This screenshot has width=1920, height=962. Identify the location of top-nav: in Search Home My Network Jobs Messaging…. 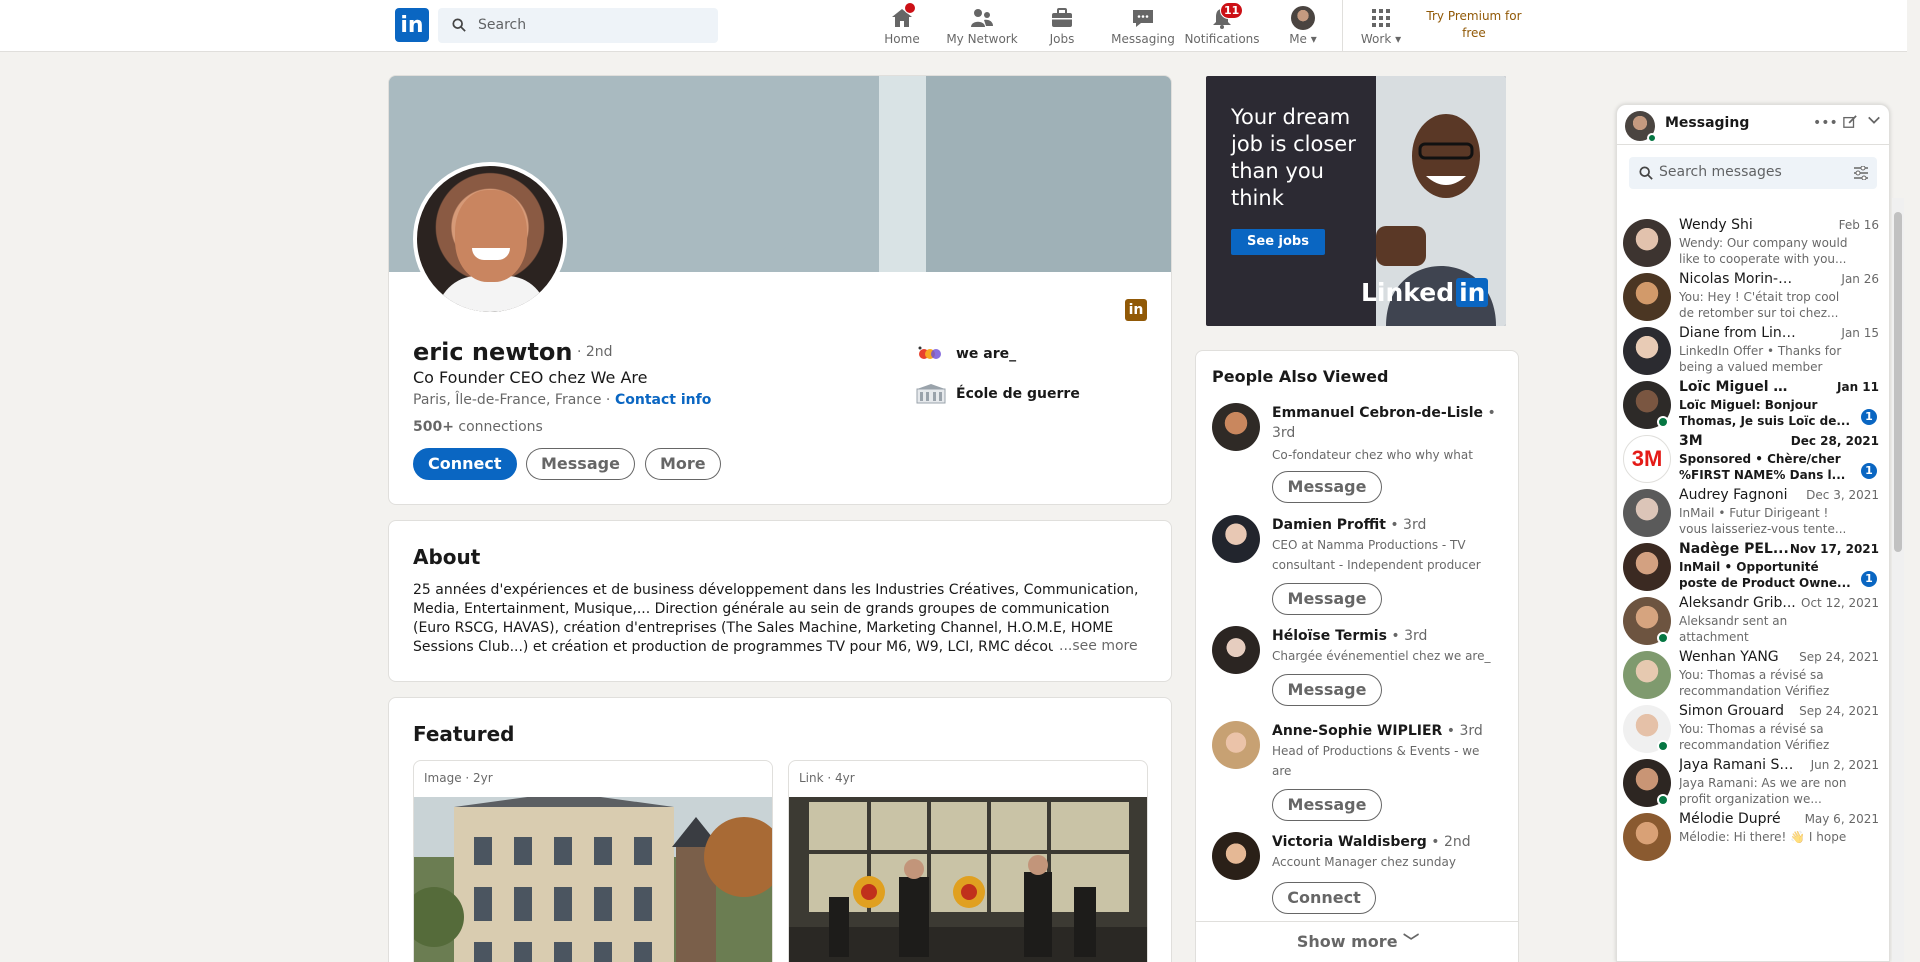
(953, 26).